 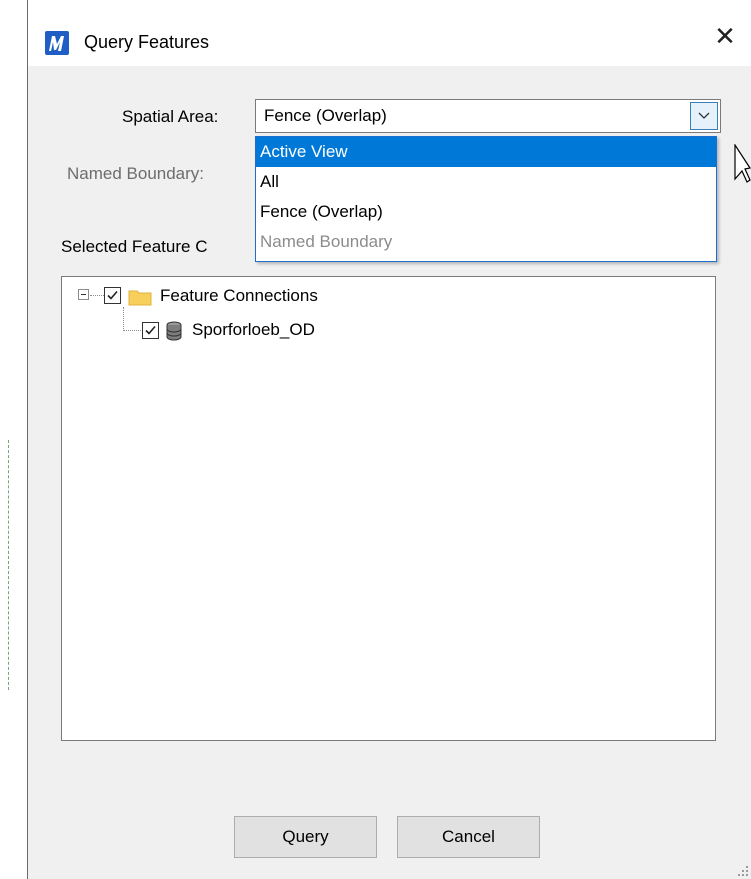 I want to click on named-boundary-label: Named Boundary:, so click(x=136, y=173).